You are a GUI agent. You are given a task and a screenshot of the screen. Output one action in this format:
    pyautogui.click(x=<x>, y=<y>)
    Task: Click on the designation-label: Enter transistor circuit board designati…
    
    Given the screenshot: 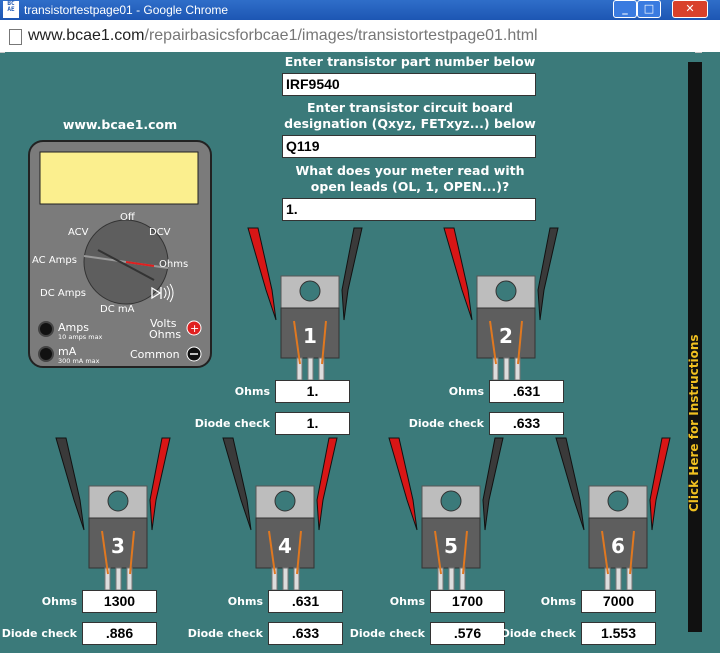 What is the action you would take?
    pyautogui.click(x=410, y=115)
    